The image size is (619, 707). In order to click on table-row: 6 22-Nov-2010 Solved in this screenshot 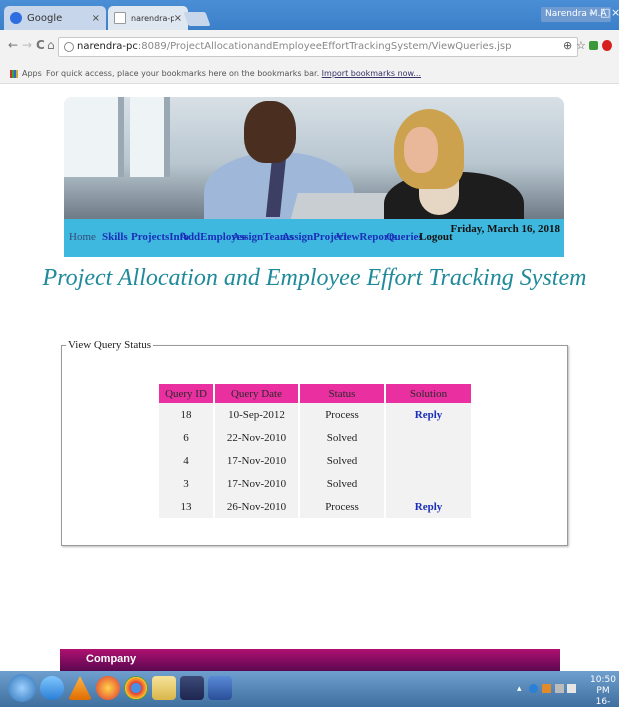, I will do `click(315, 437)`.